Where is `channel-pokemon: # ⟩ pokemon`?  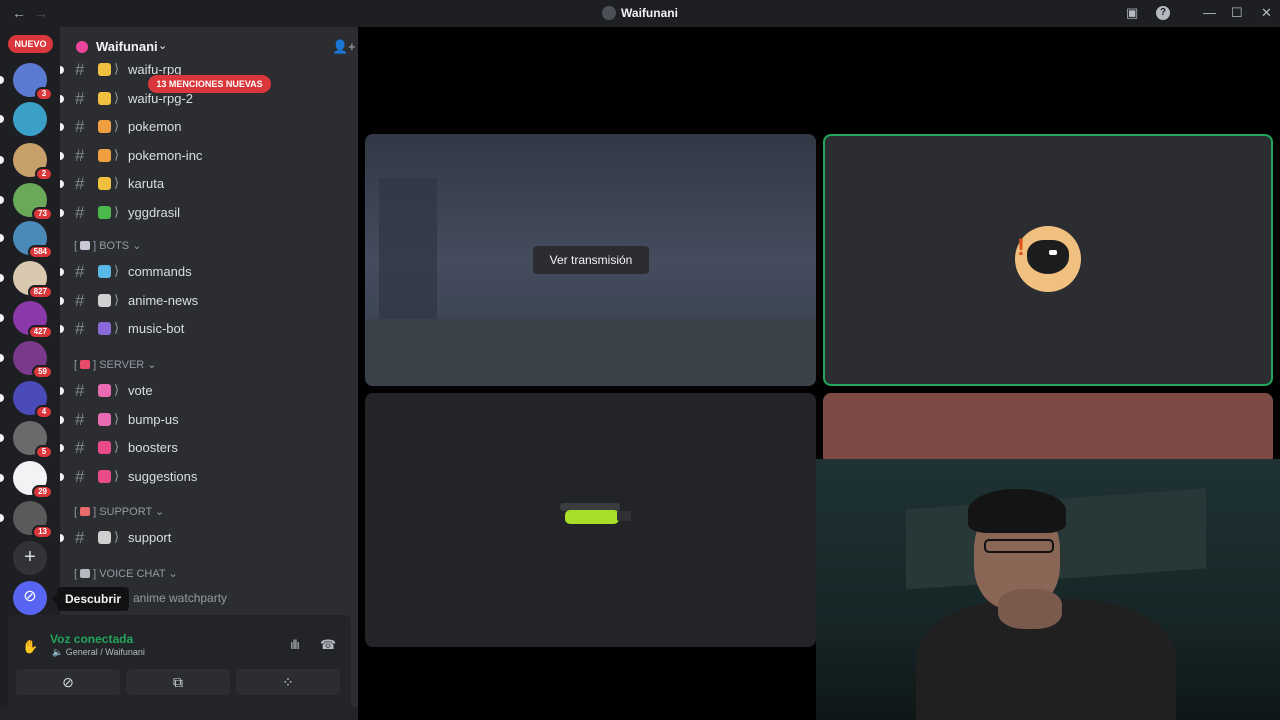 channel-pokemon: # ⟩ pokemon is located at coordinates (209, 126).